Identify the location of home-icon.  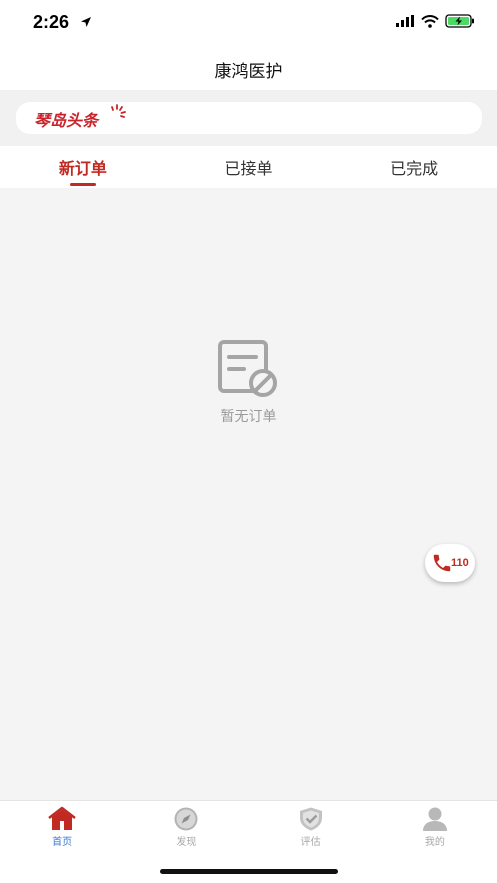
(62, 818).